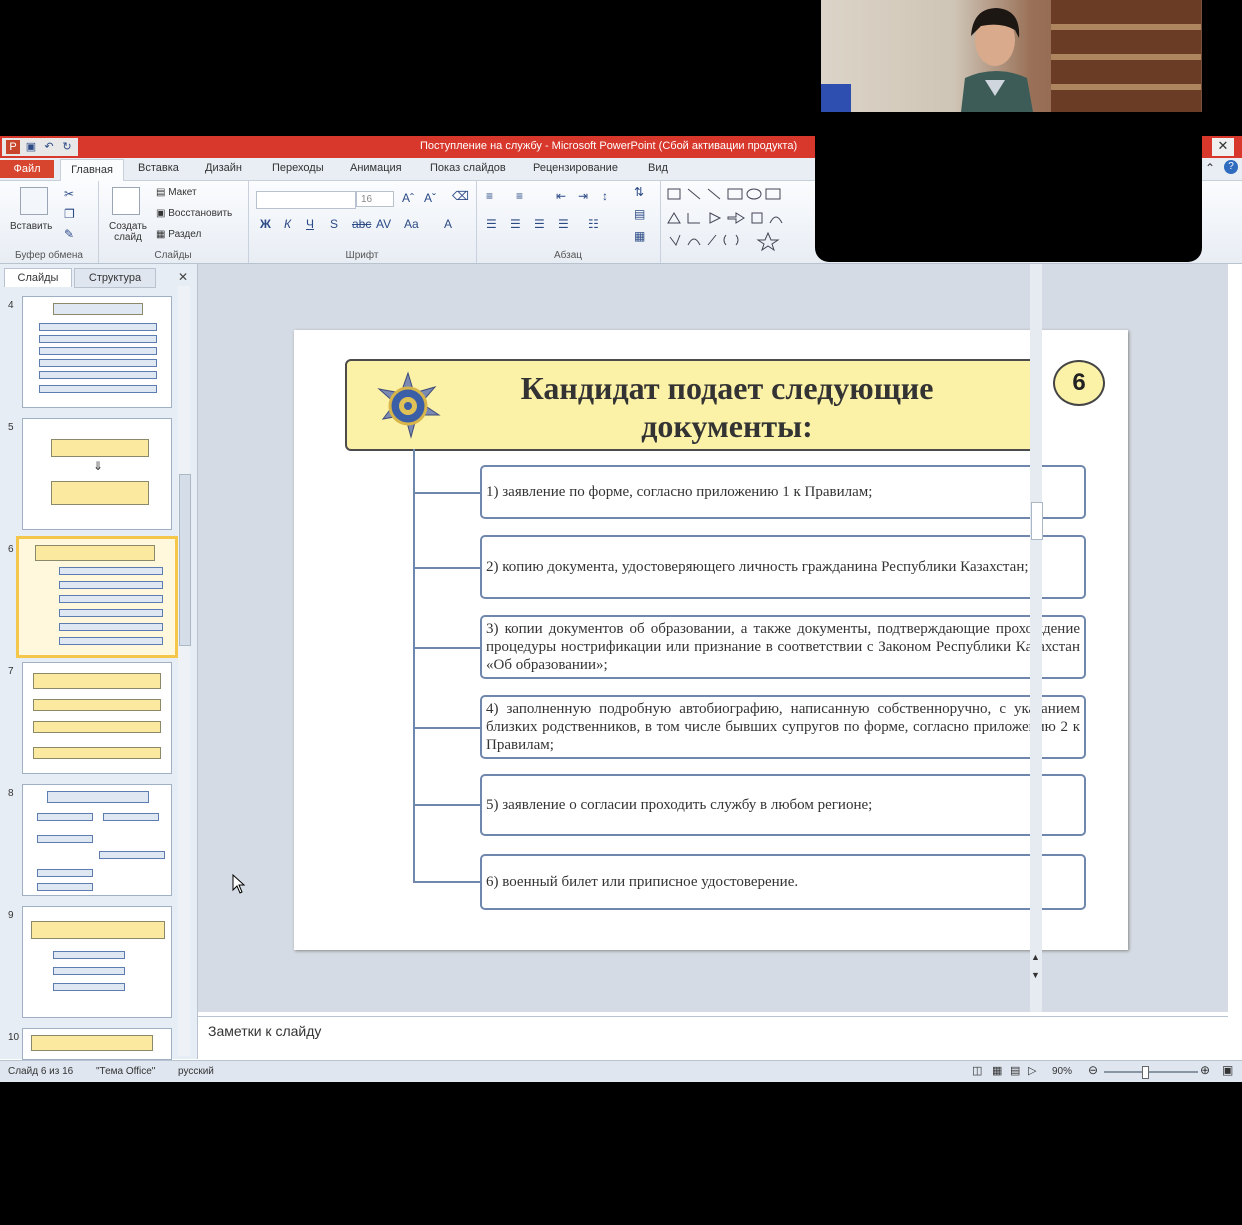  I want to click on tab-file: Файл, so click(27, 169).